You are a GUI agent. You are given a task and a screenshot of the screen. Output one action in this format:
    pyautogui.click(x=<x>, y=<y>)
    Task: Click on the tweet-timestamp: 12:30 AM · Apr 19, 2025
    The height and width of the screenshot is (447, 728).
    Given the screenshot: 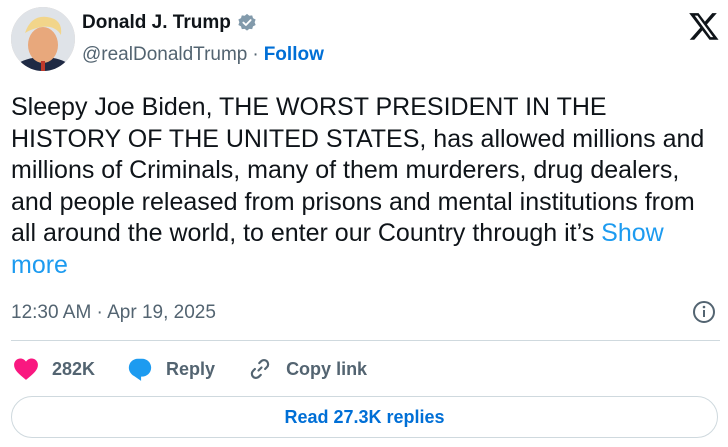 What is the action you would take?
    pyautogui.click(x=113, y=313)
    